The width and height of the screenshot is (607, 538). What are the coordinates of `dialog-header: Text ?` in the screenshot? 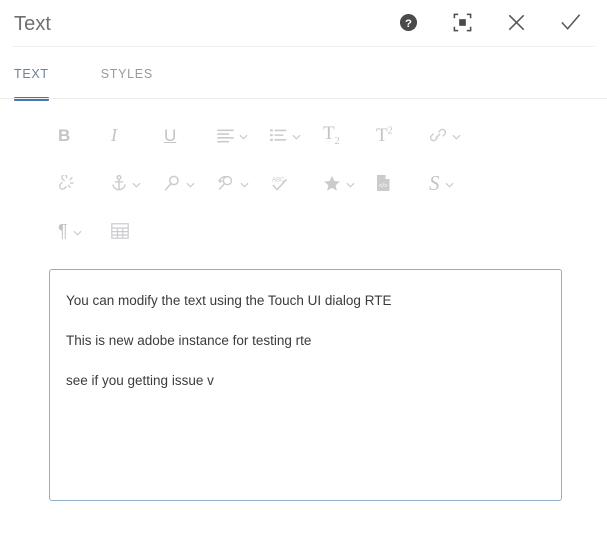 It's located at (303, 23).